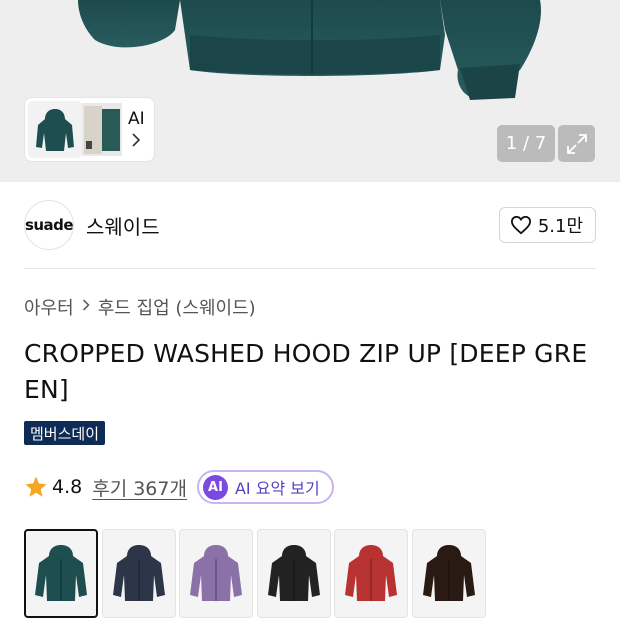 Image resolution: width=620 pixels, height=620 pixels. What do you see at coordinates (277, 488) in the screenshot?
I see `ai-summary-label: AI 요약 보기` at bounding box center [277, 488].